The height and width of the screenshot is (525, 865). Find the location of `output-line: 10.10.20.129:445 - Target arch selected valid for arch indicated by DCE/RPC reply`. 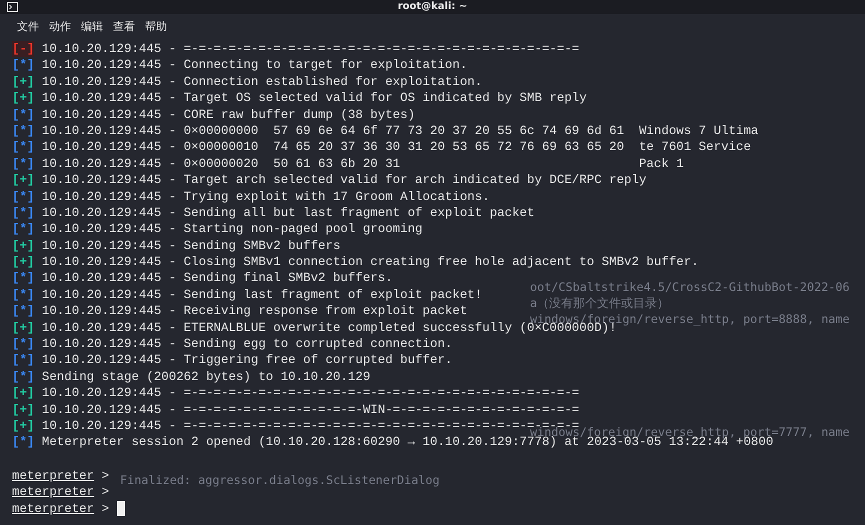

output-line: 10.10.20.129:445 - Target arch selected valid for arch indicated by DCE/RPC reply is located at coordinates (344, 180).